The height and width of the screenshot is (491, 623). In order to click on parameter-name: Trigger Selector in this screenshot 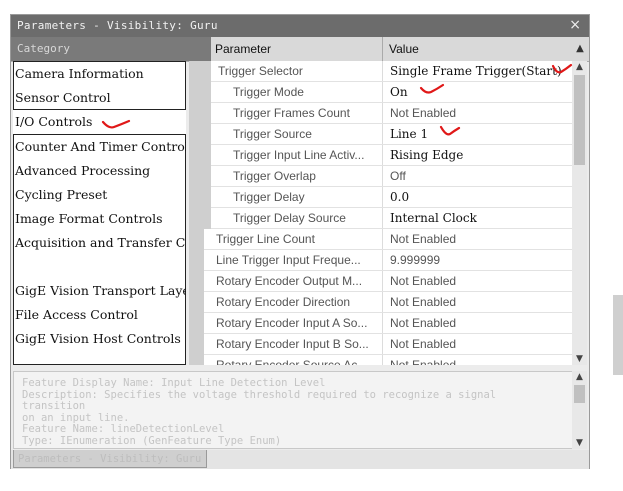, I will do `click(260, 71)`.